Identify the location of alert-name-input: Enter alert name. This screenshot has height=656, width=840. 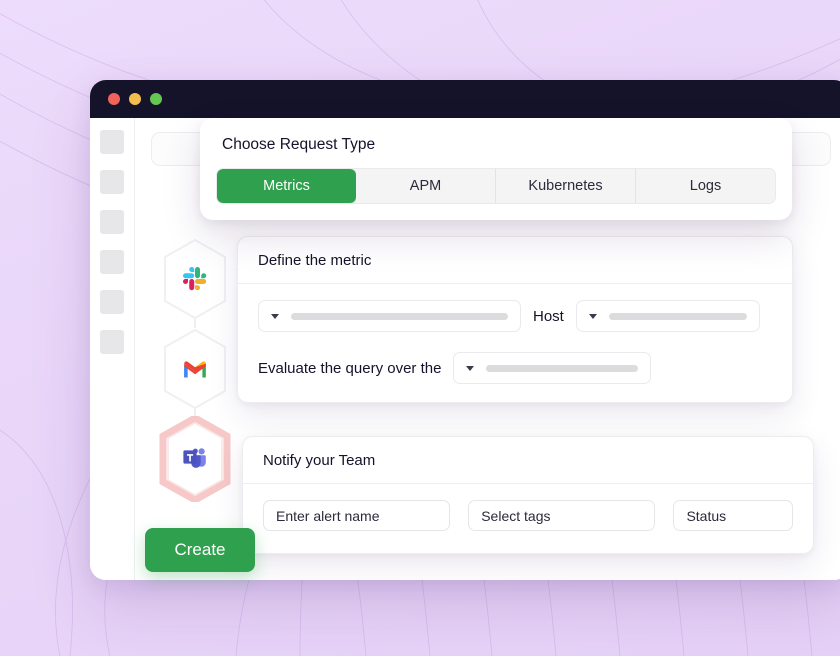
(357, 515).